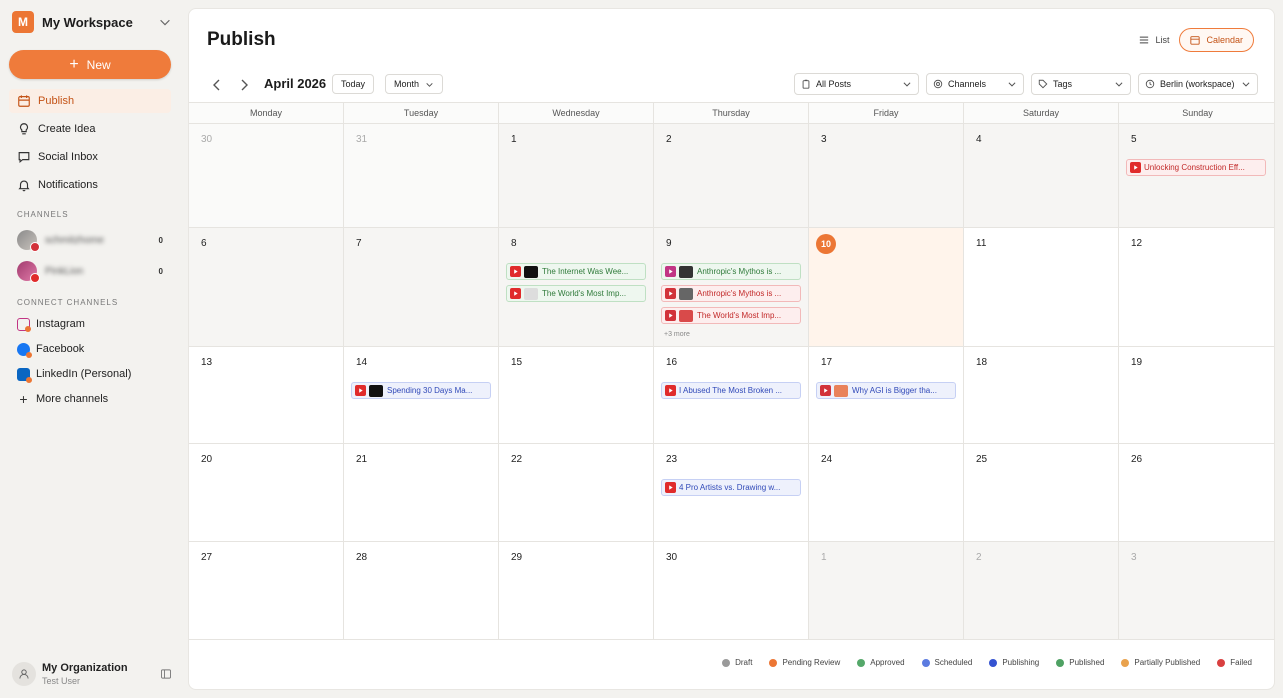  What do you see at coordinates (421, 493) in the screenshot?
I see `calendar-day-cell: 21` at bounding box center [421, 493].